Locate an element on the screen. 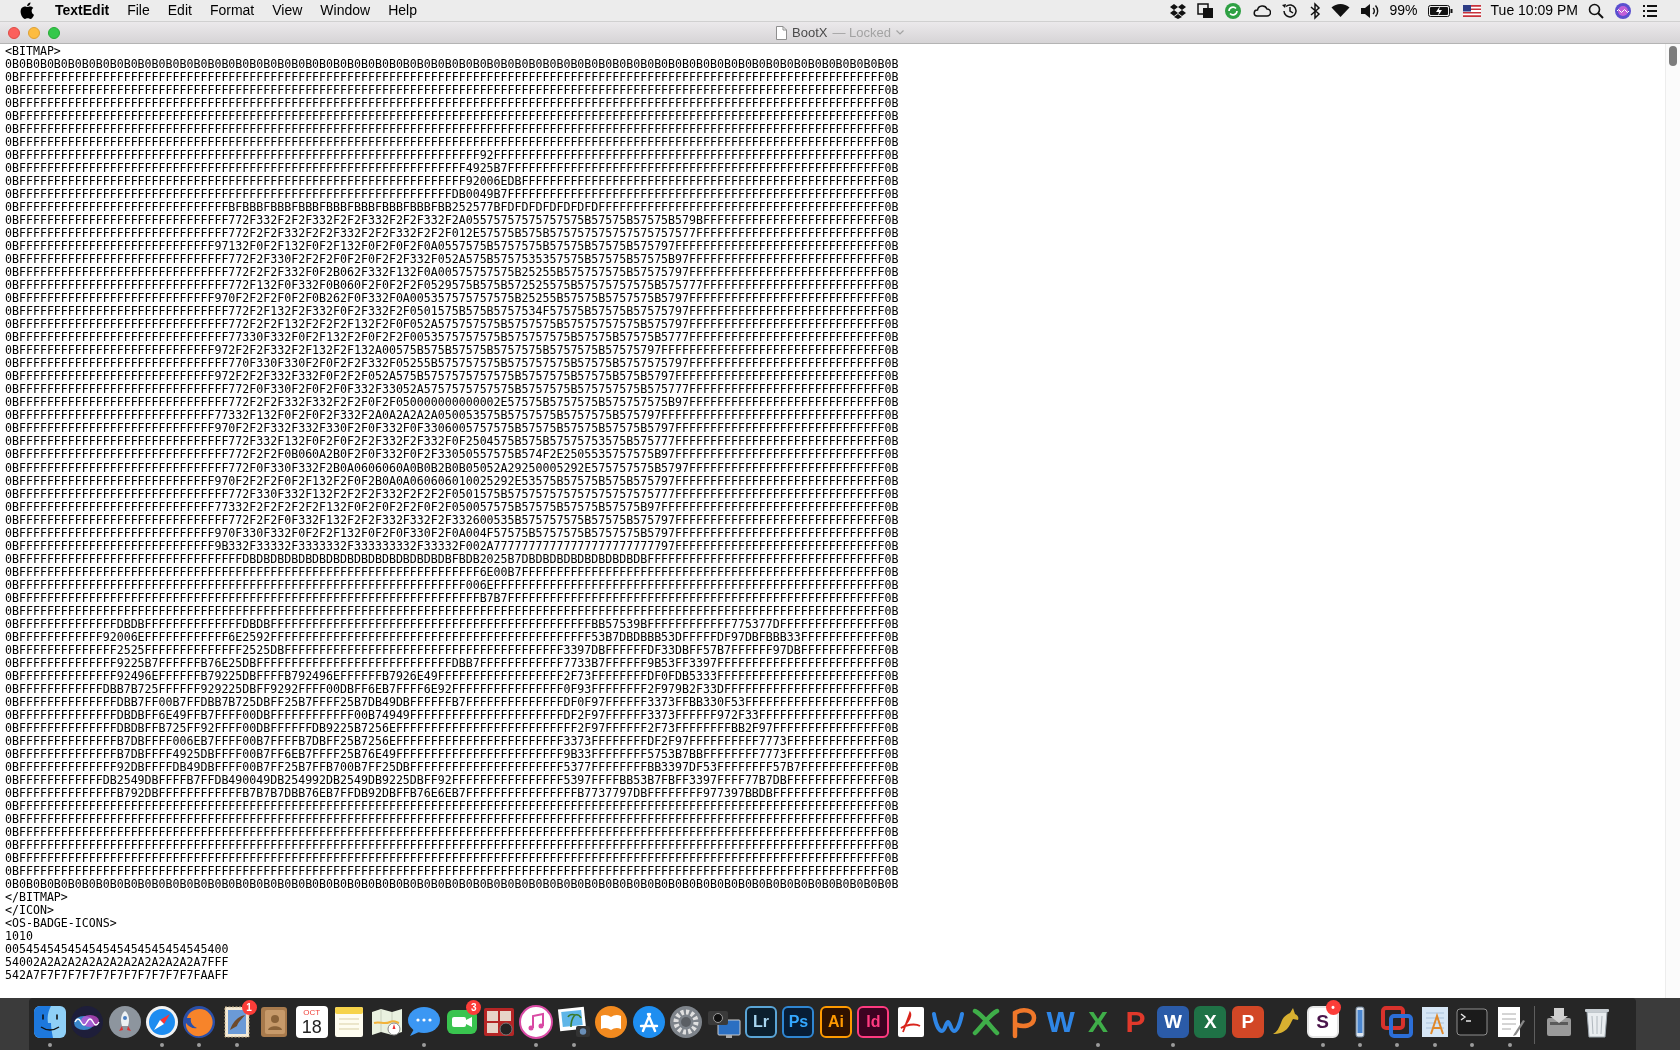  compass-icon is located at coordinates (162, 1022).